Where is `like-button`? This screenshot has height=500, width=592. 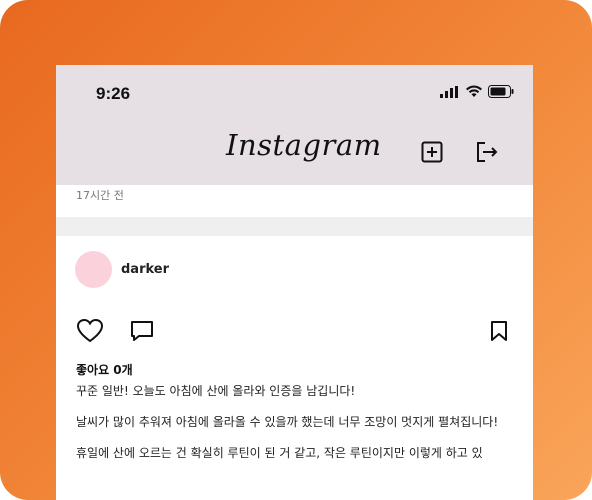
like-button is located at coordinates (90, 331).